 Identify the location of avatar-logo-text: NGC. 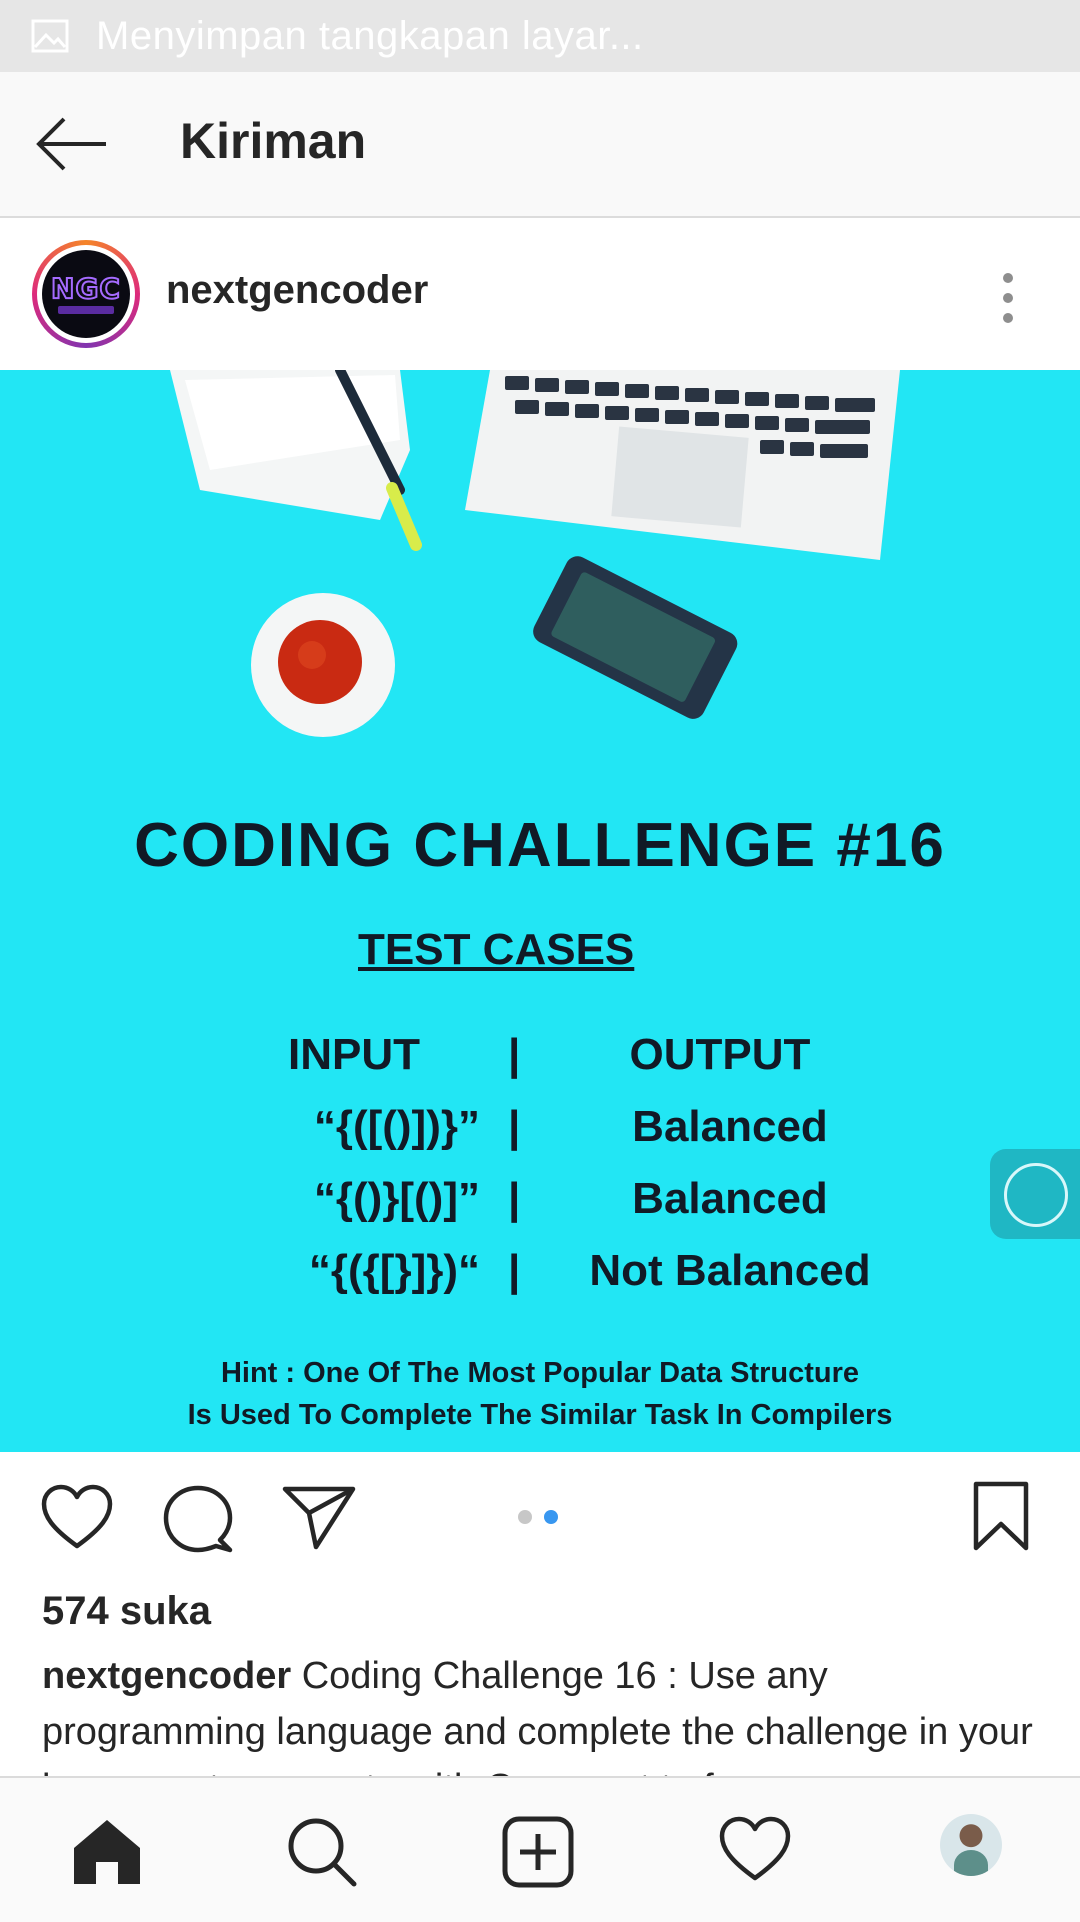
(85, 288).